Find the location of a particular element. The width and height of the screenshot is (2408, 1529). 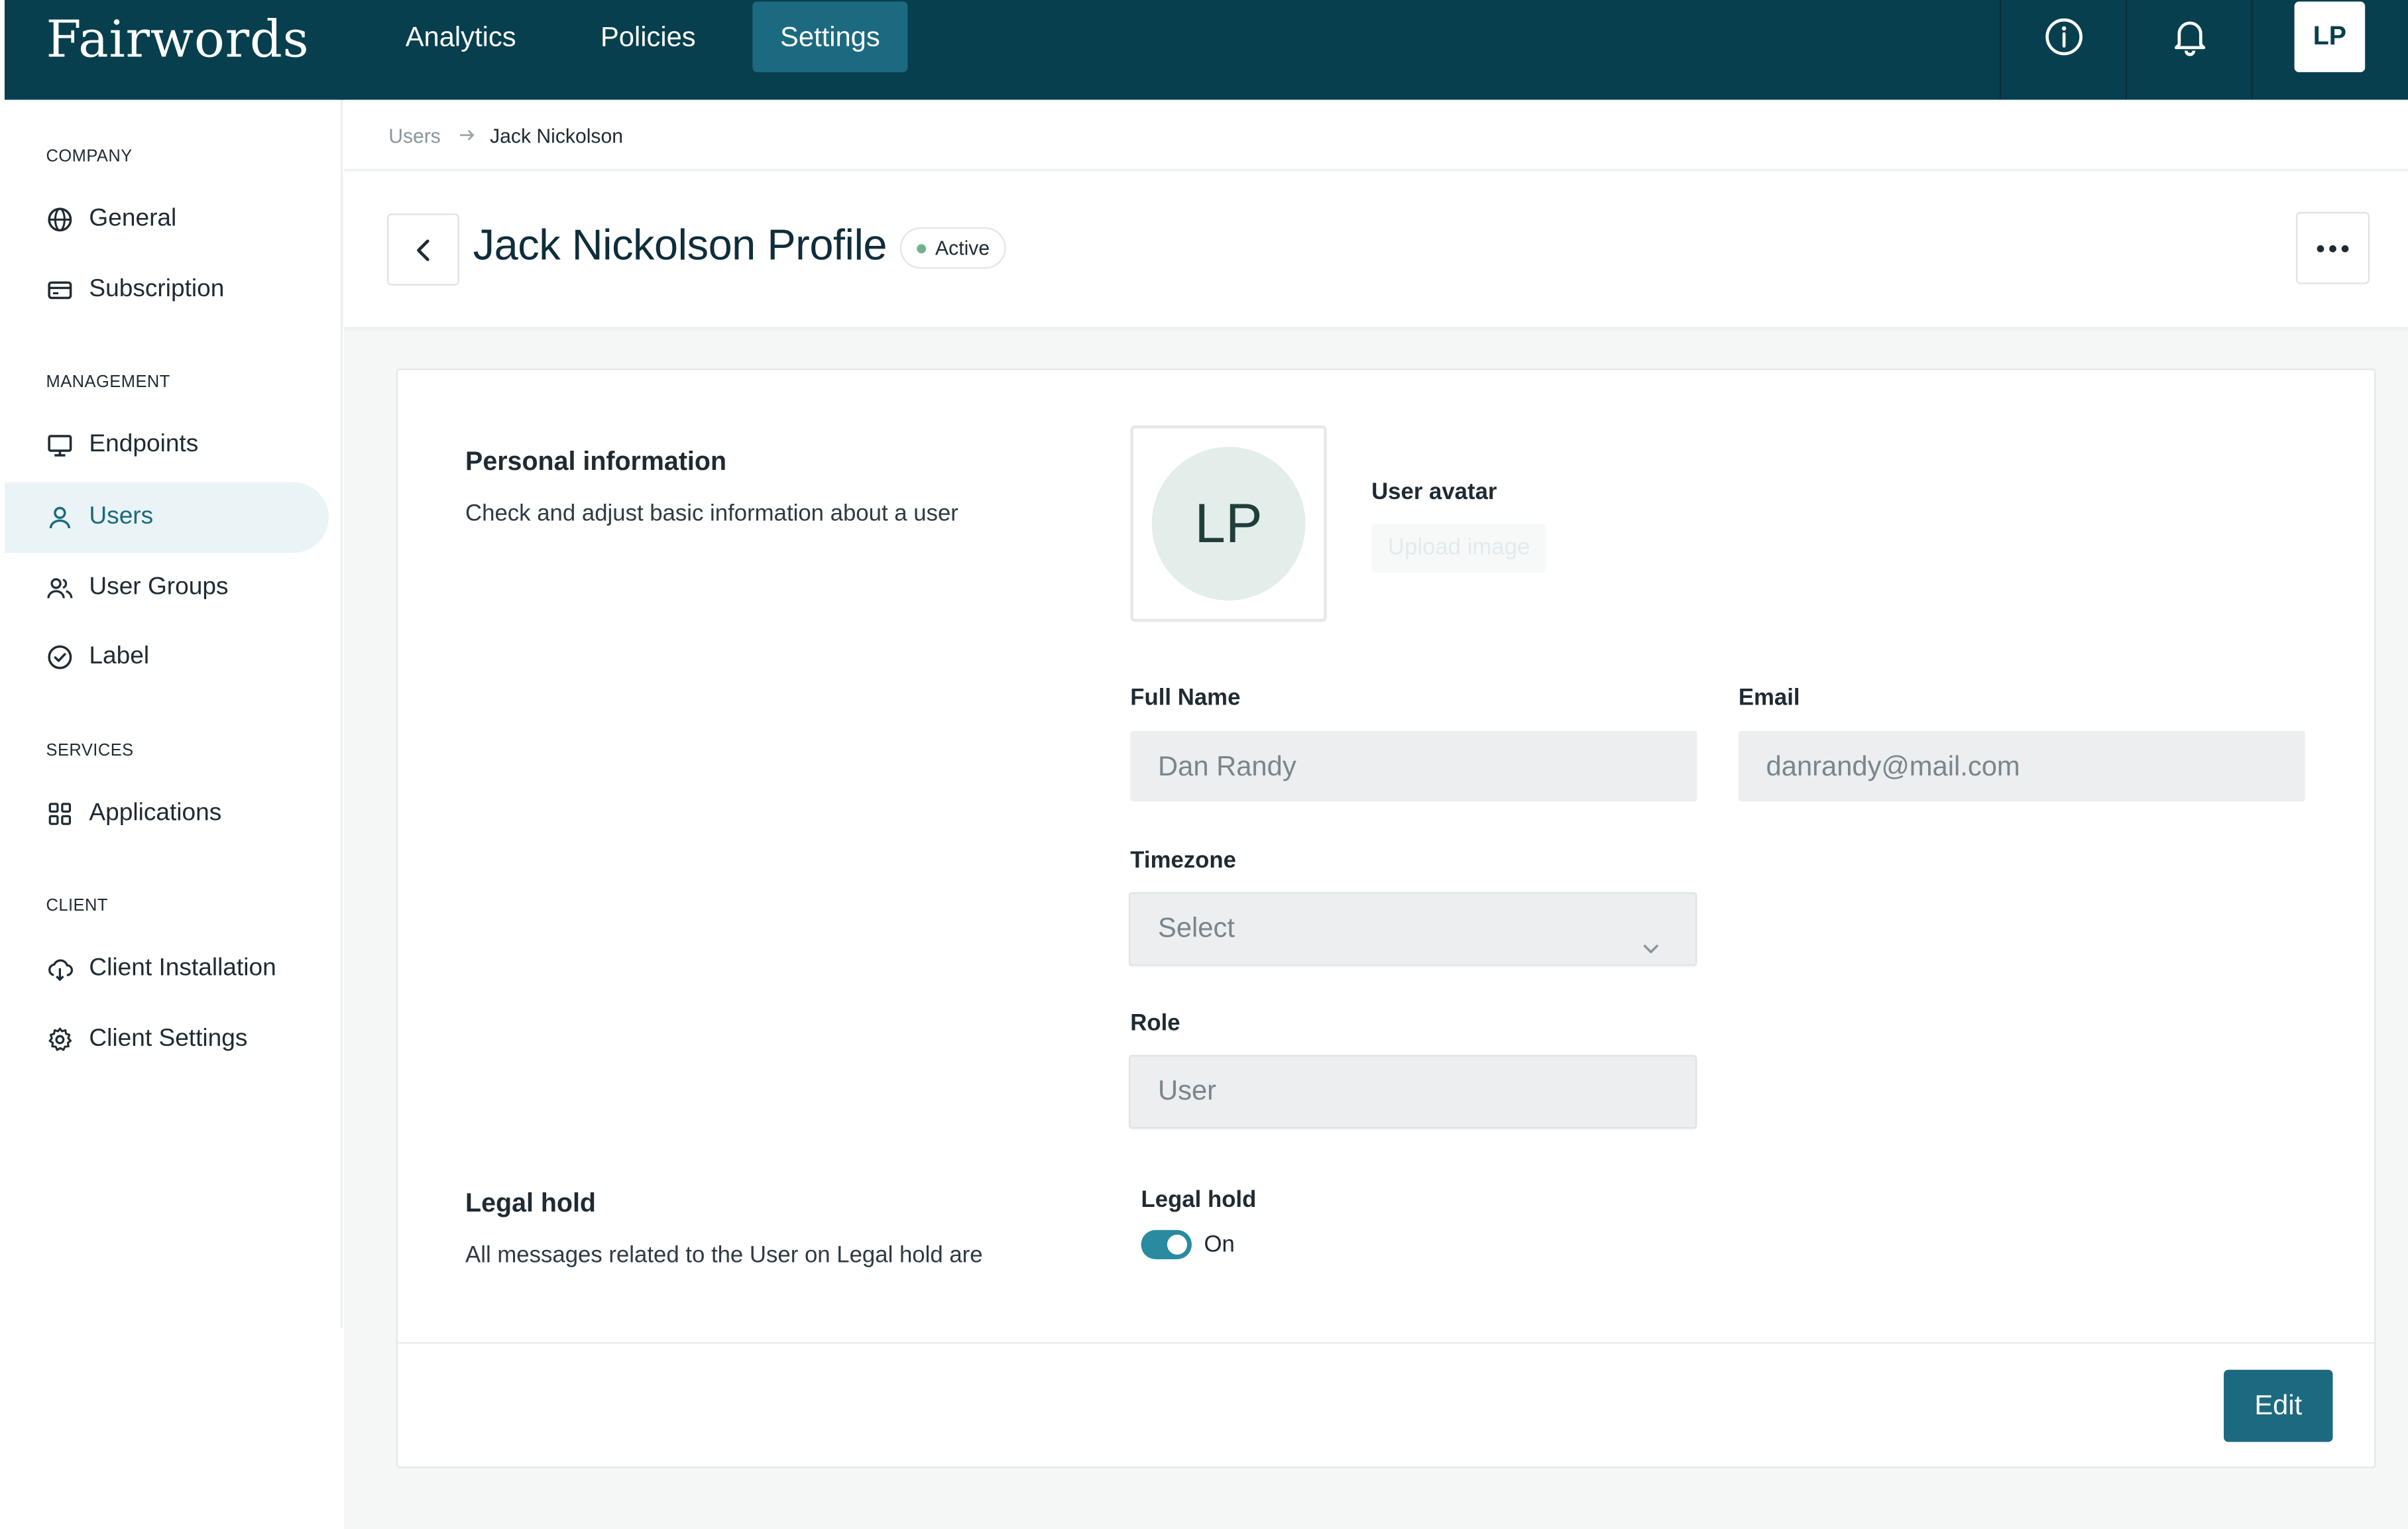

legal-hold-label: Legal hold is located at coordinates (1199, 1200).